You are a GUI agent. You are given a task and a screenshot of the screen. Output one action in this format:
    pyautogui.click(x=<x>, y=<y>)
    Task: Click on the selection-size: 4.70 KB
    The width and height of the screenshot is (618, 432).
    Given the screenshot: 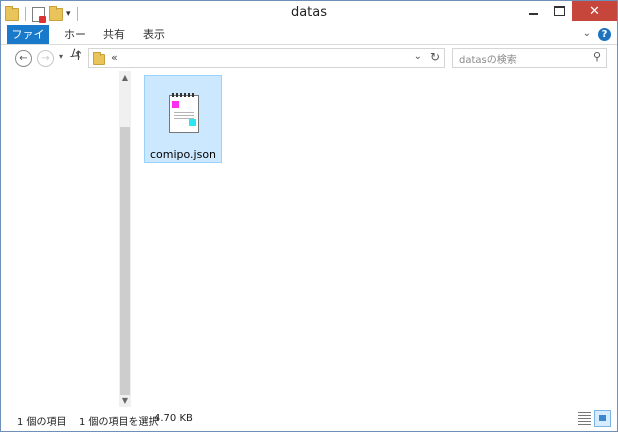 What is the action you would take?
    pyautogui.click(x=173, y=418)
    